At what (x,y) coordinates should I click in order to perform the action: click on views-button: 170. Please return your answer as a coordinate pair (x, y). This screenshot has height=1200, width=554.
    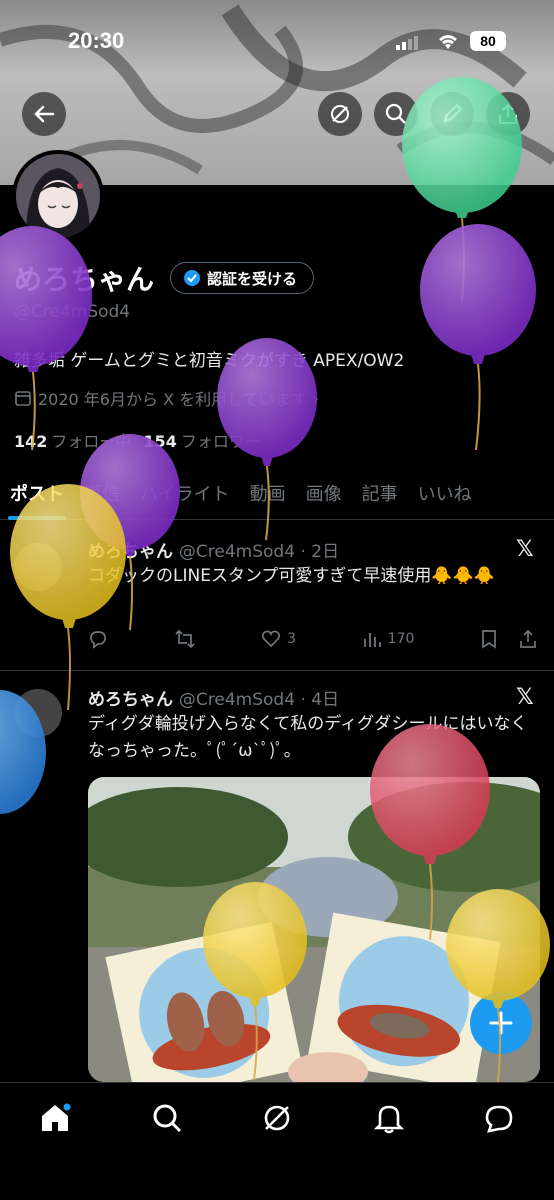
    Looking at the image, I should click on (388, 639).